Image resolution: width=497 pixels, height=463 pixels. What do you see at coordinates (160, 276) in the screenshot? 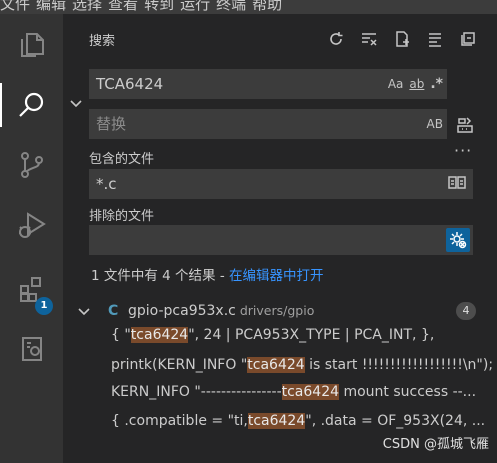
I see `results-count-text: 1 文件中有 4 个结果 -` at bounding box center [160, 276].